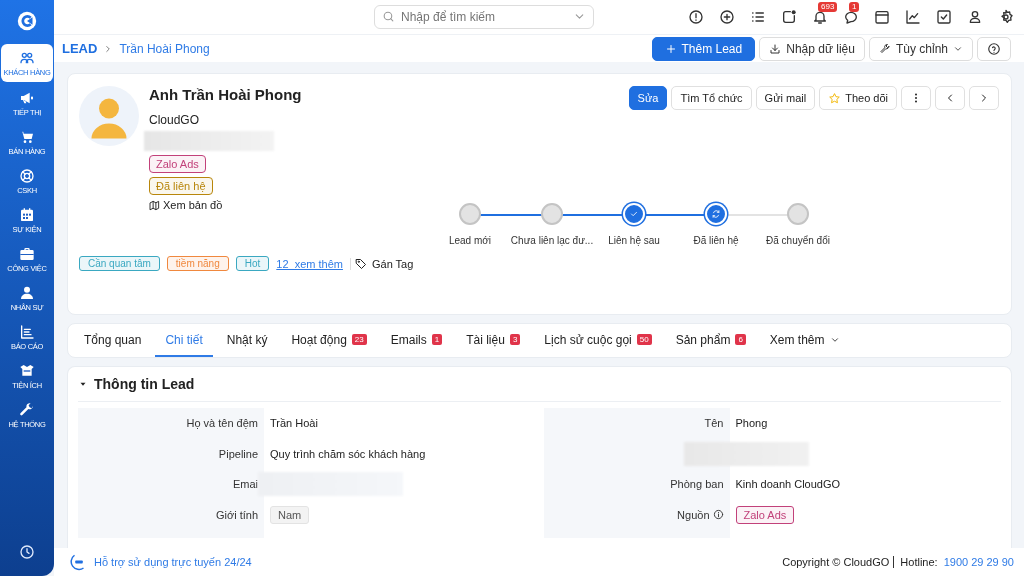 This screenshot has height=576, width=1024. Describe the element at coordinates (252, 263) in the screenshot. I see `tag: Hot` at that location.